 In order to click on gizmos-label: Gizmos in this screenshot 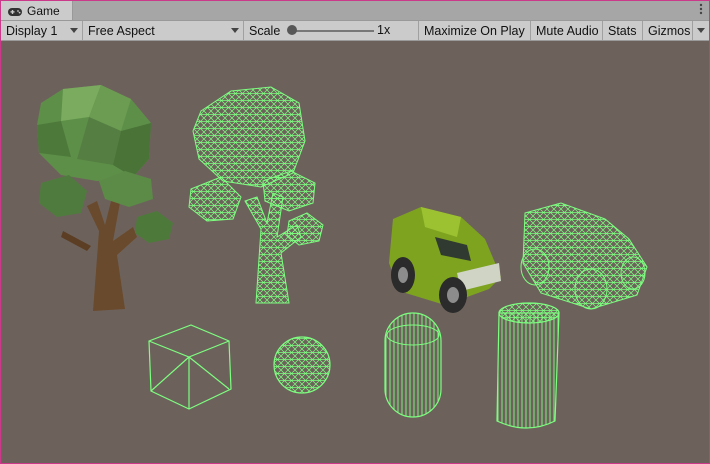, I will do `click(669, 30)`.